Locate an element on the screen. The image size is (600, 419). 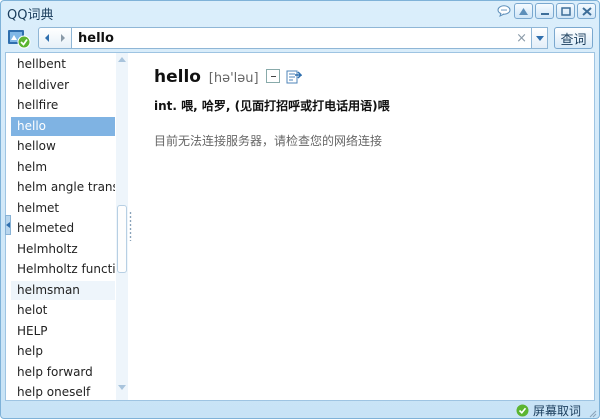
word-list-item: help is located at coordinates (63, 351).